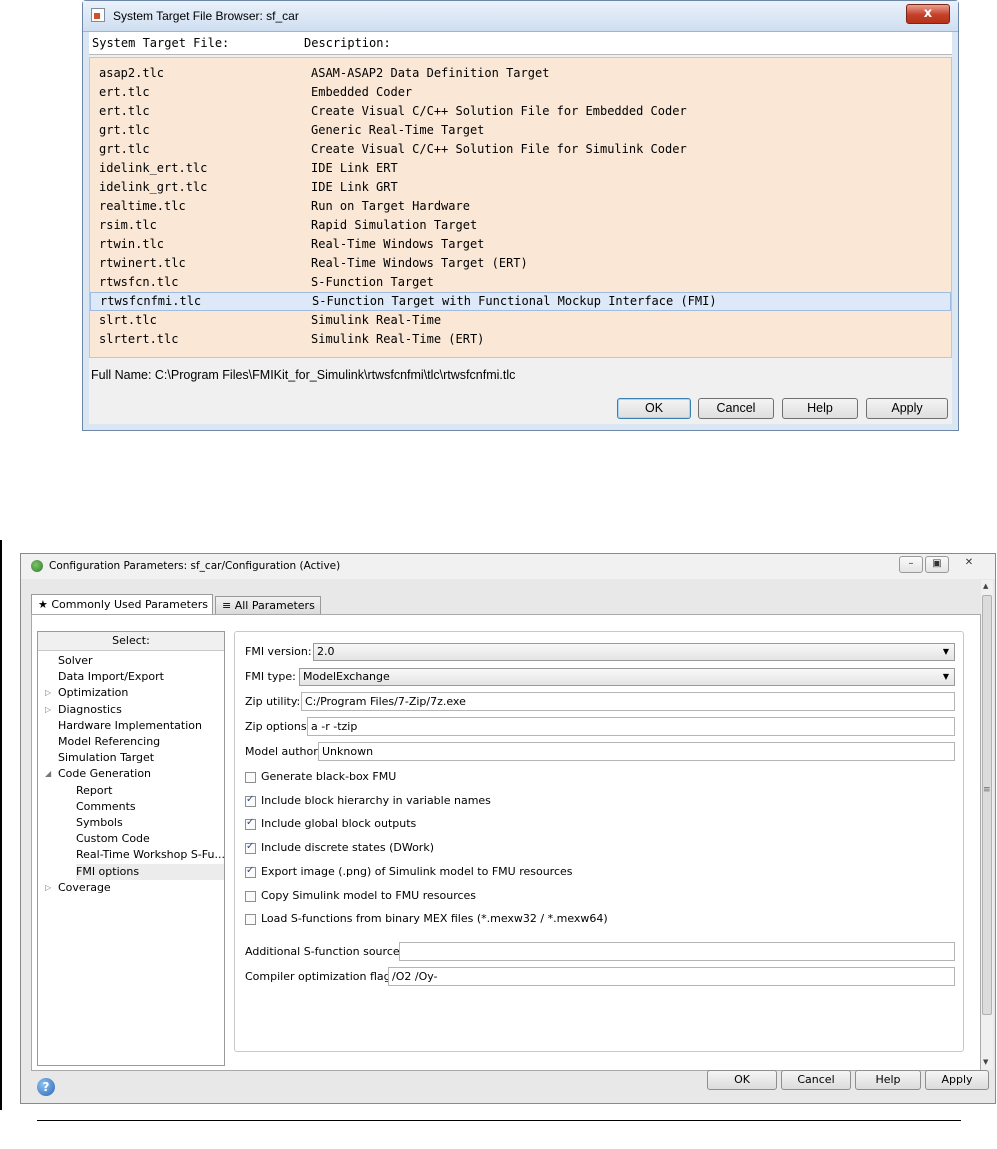  Describe the element at coordinates (268, 605) in the screenshot. I see `tab-all-parameters: ≡ All Parameters` at that location.